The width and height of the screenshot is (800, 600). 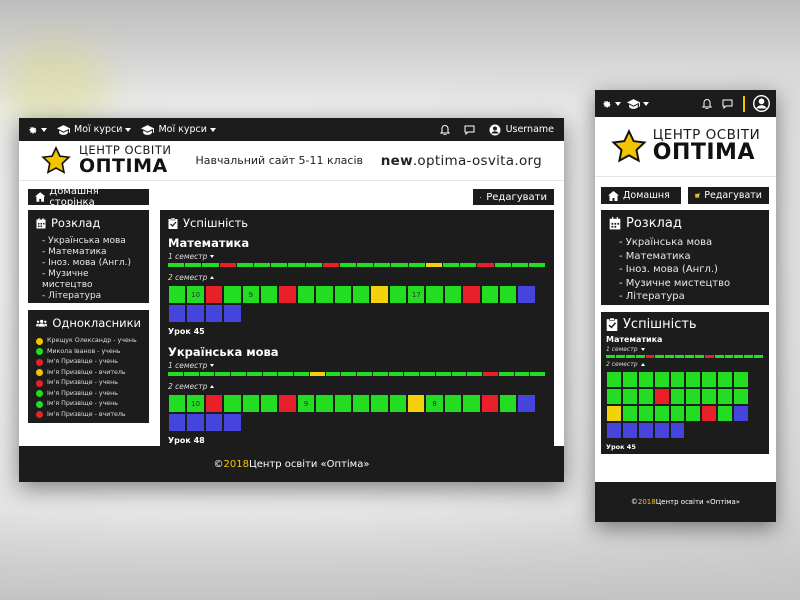 What do you see at coordinates (641, 195) in the screenshot?
I see `home-button: Домашня` at bounding box center [641, 195].